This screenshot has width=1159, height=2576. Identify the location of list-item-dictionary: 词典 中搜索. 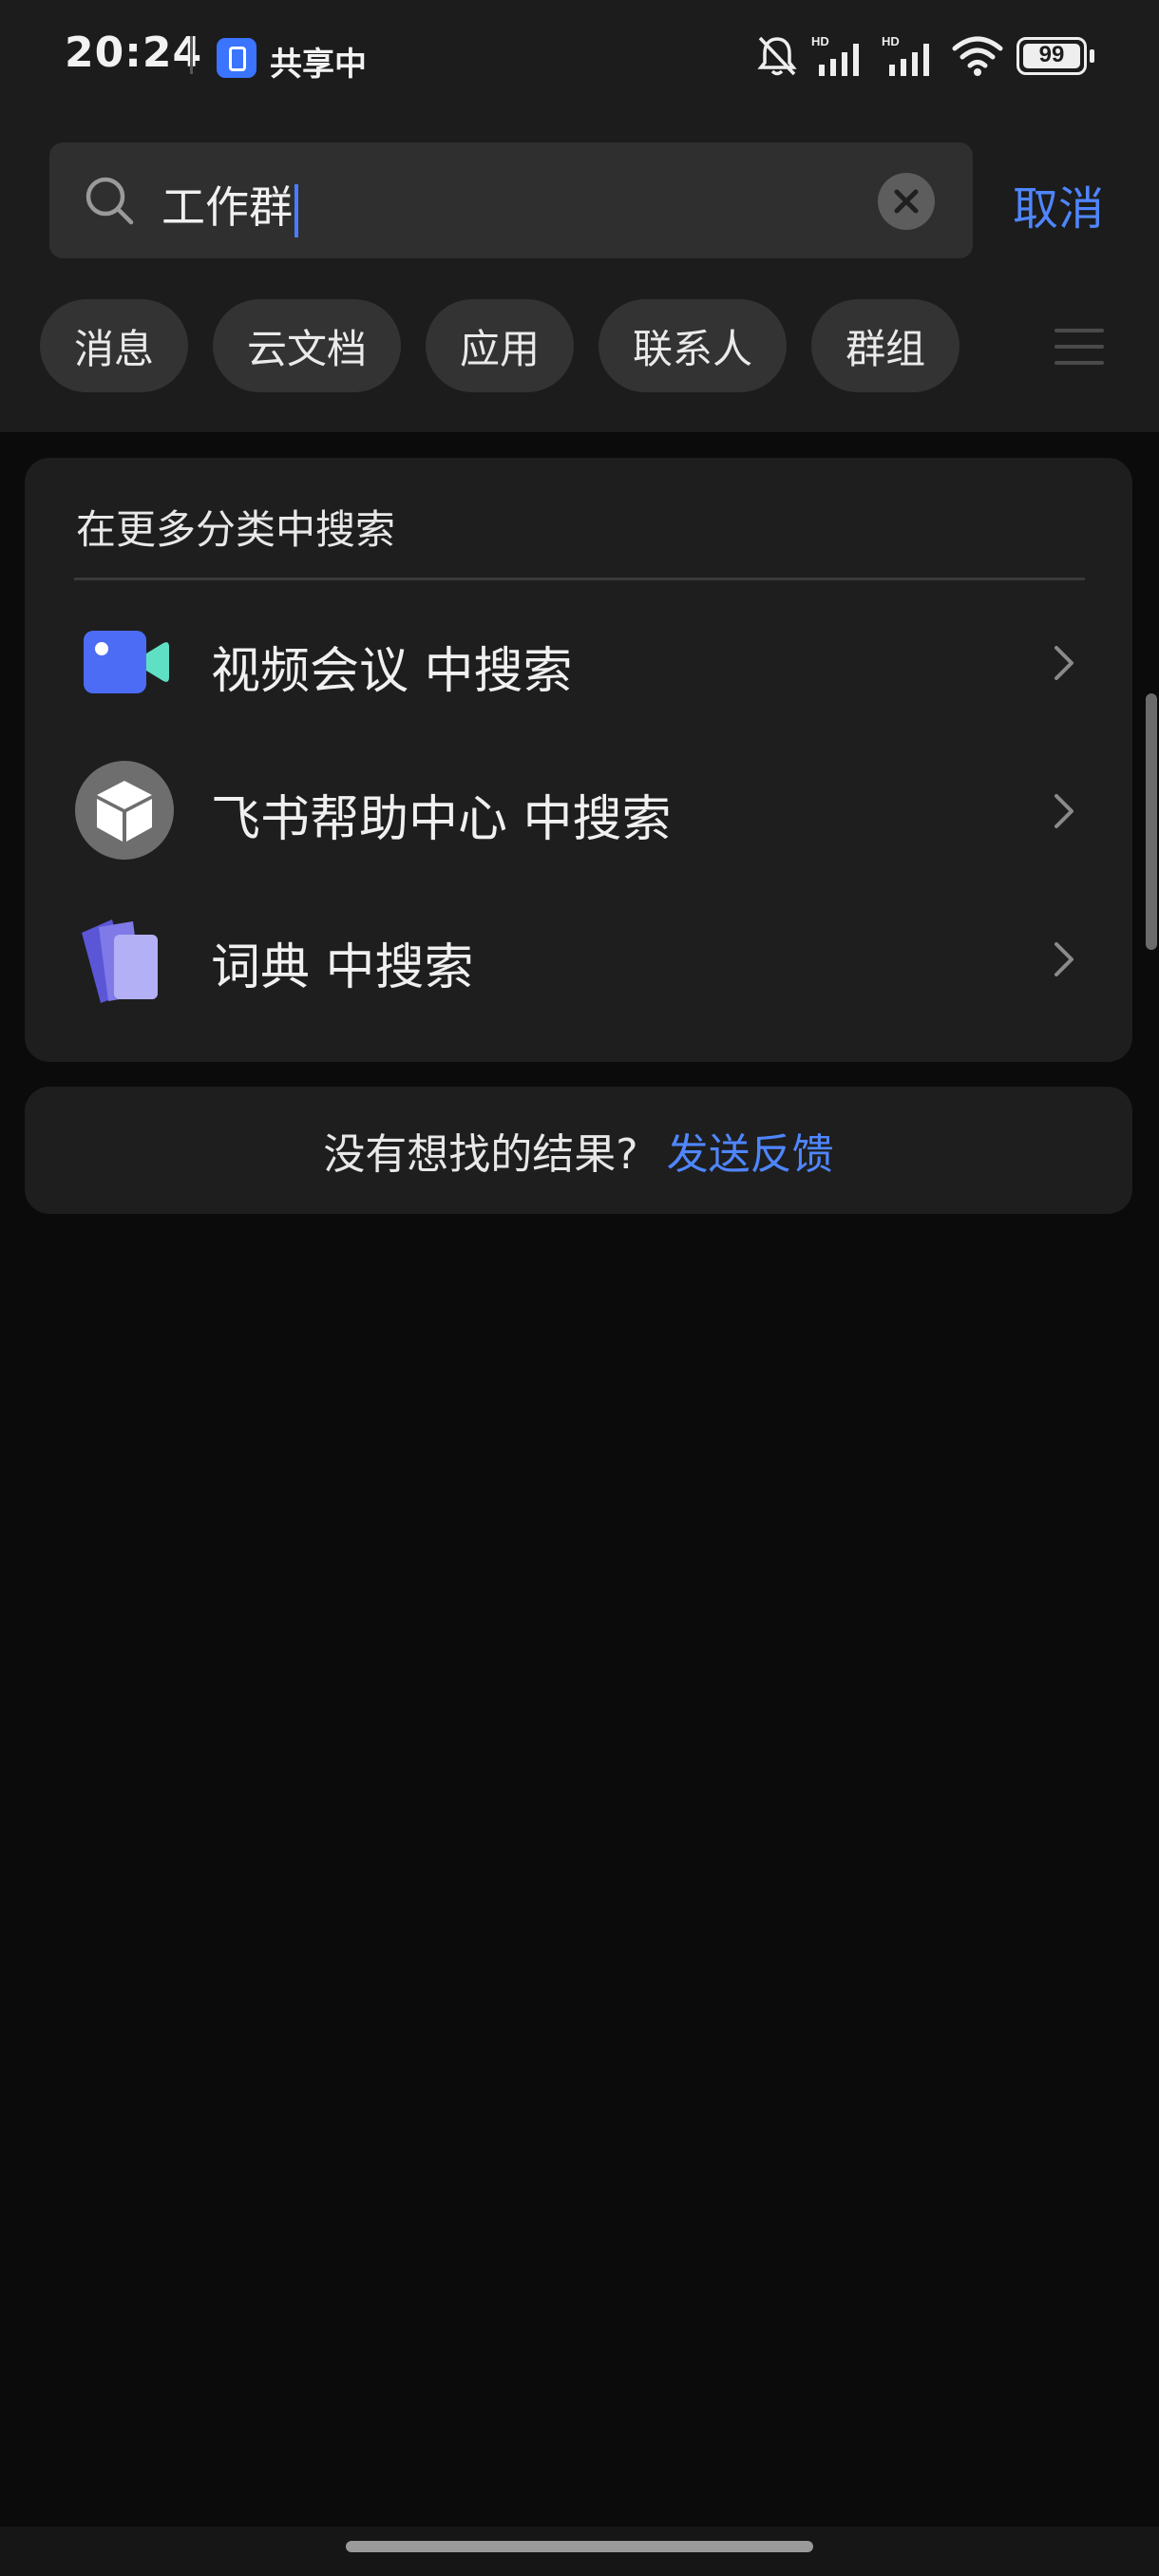
(578, 958).